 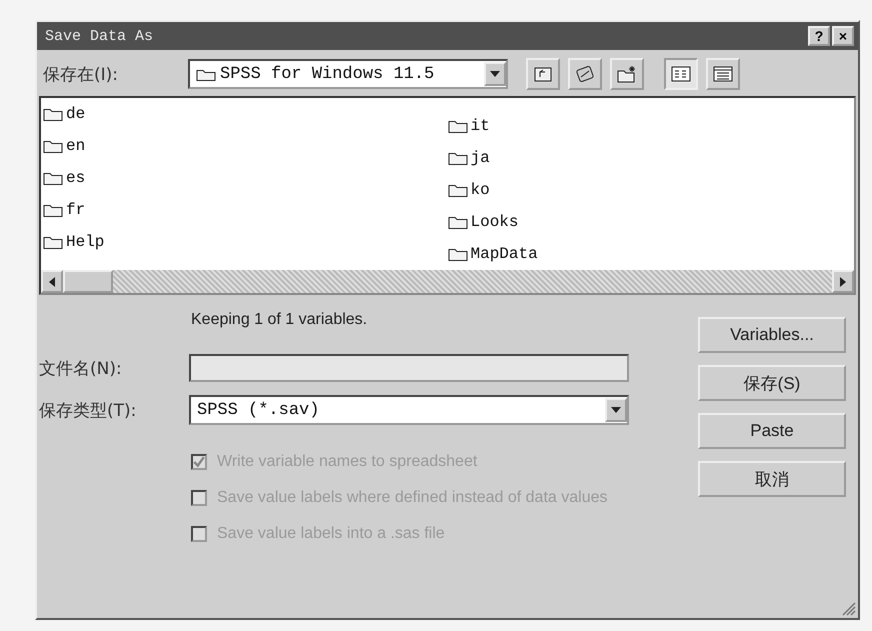 What do you see at coordinates (650, 158) in the screenshot?
I see `folder-item: ja` at bounding box center [650, 158].